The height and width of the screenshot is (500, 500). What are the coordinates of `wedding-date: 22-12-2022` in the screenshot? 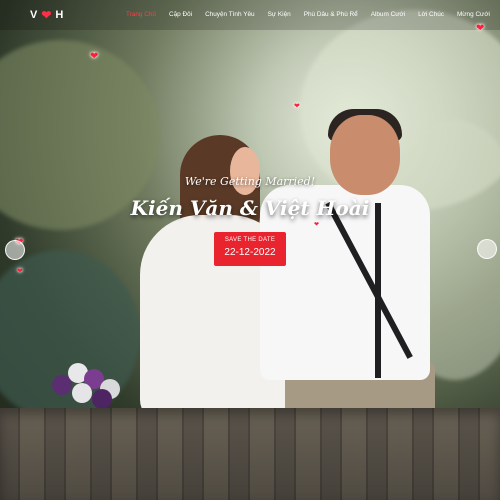 It's located at (250, 252).